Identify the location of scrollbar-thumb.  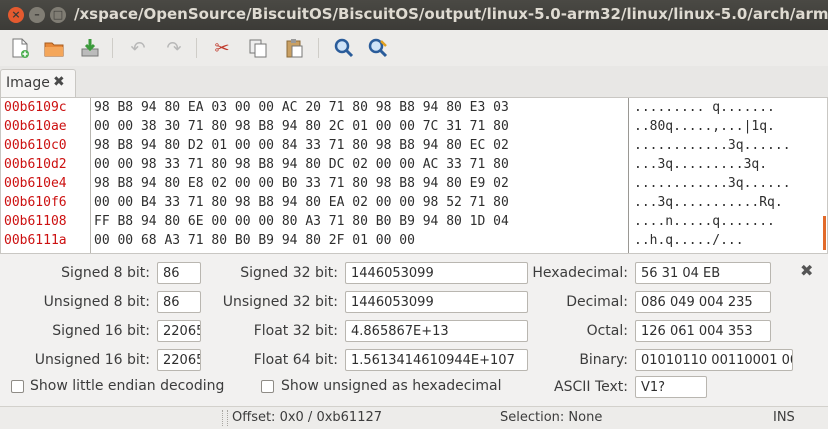
(824, 233).